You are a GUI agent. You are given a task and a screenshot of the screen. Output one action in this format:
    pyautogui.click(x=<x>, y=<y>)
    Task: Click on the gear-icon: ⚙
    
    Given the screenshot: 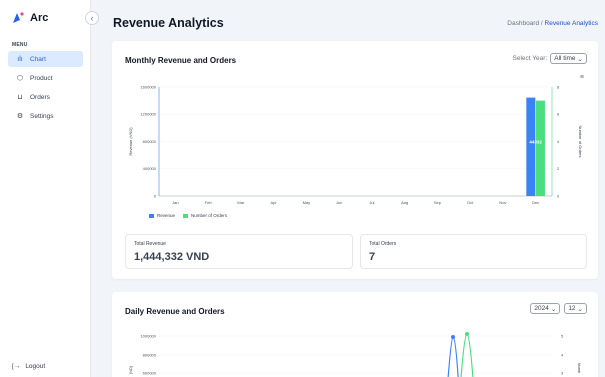 What is the action you would take?
    pyautogui.click(x=20, y=116)
    